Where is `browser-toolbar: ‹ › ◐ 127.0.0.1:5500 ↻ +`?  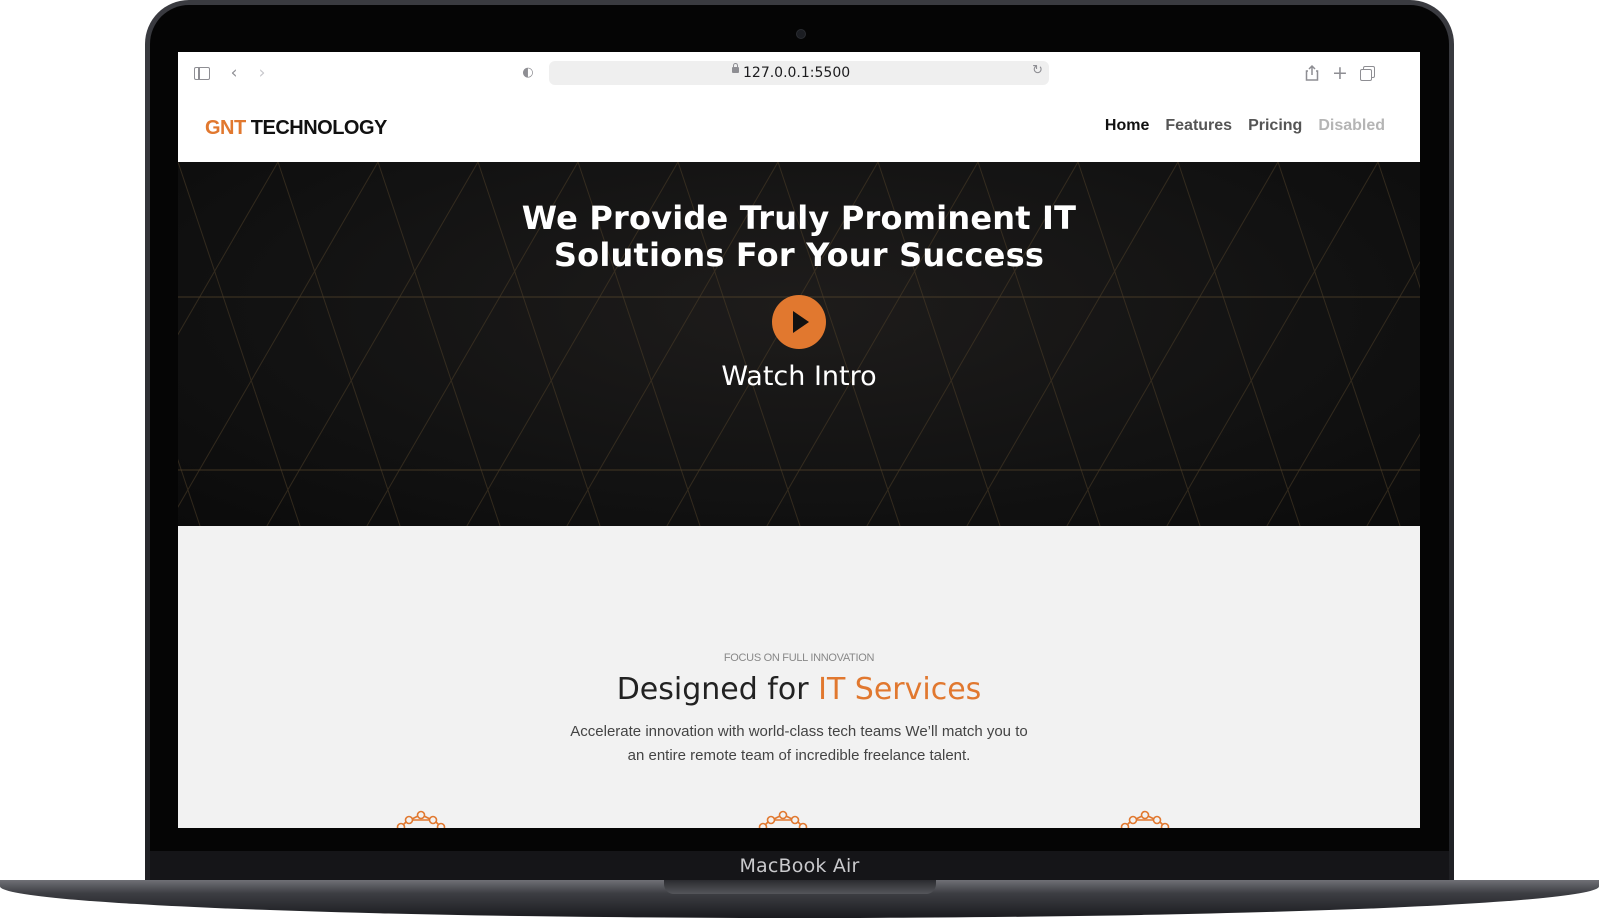
browser-toolbar: ‹ › ◐ 127.0.0.1:5500 ↻ + is located at coordinates (799, 73).